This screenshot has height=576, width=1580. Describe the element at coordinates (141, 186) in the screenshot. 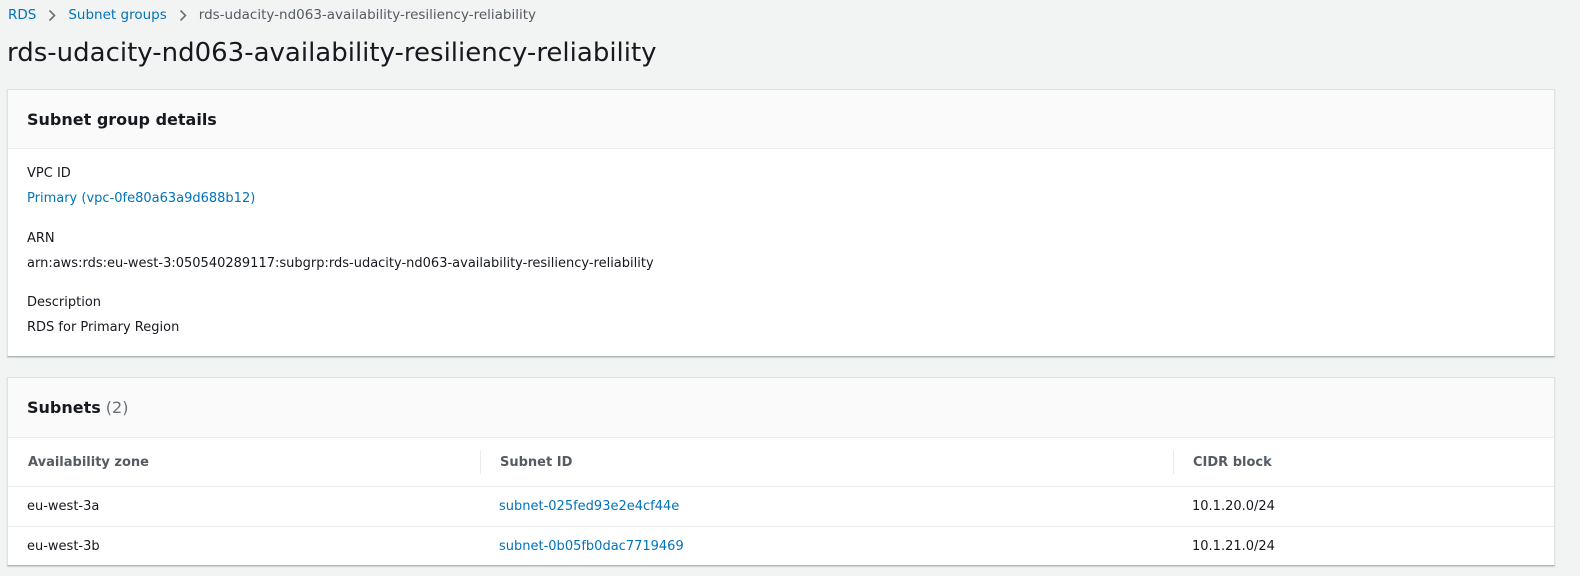

I see `vpc-id-field: VPC ID Primary (vpc-0fe80a63a9d688b12)` at that location.